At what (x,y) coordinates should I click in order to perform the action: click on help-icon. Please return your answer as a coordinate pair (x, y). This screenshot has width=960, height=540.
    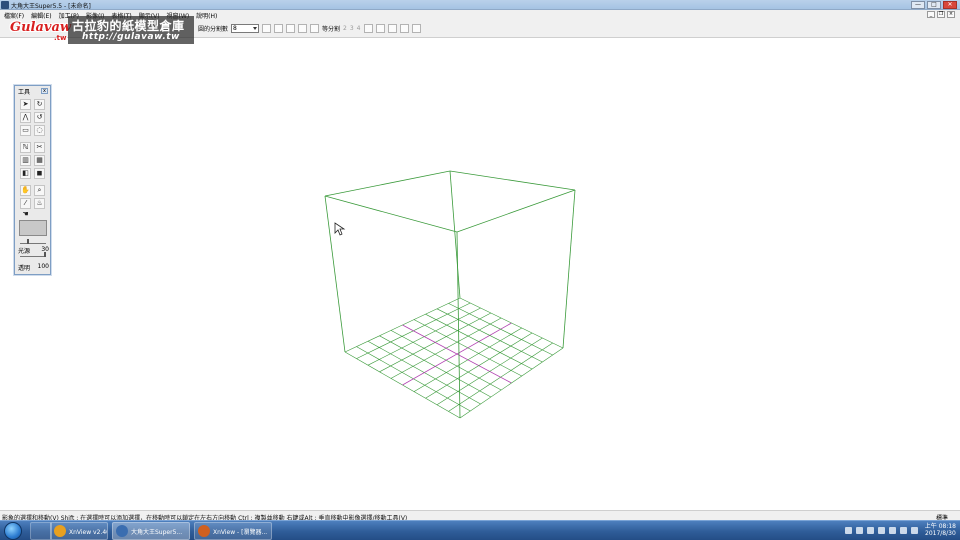
    Looking at the image, I should click on (859, 530).